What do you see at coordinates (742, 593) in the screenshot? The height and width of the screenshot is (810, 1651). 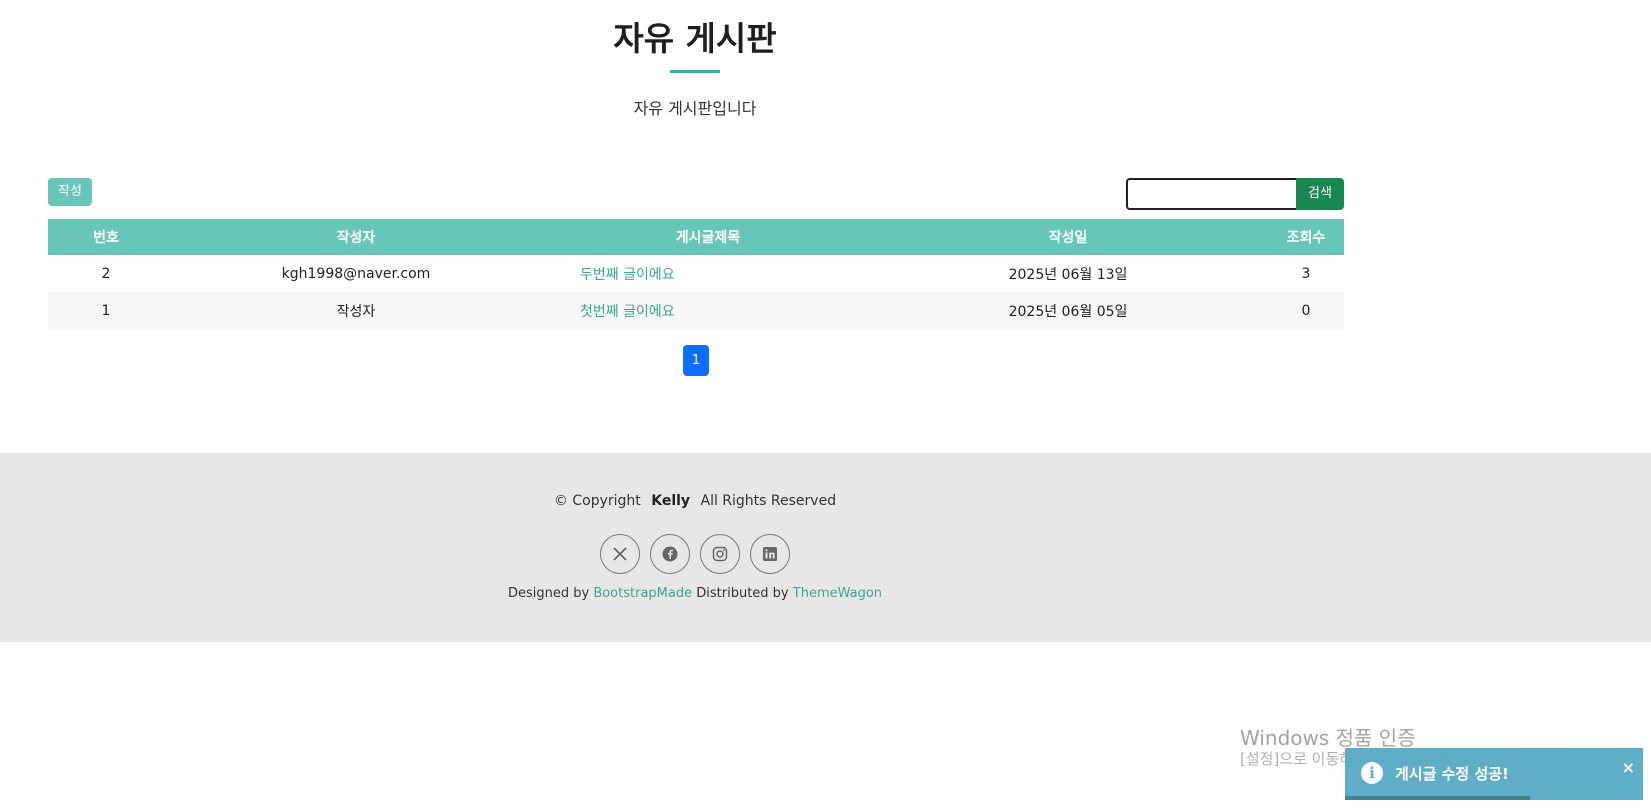 I see `distributed-by-text: Distributed by` at bounding box center [742, 593].